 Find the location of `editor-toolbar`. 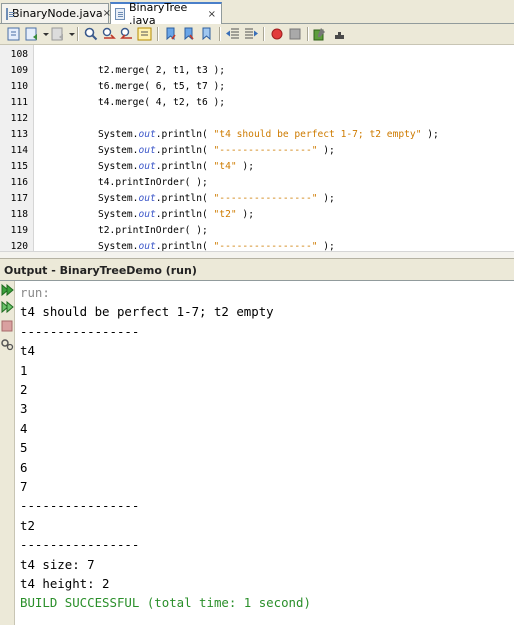

editor-toolbar is located at coordinates (257, 34).